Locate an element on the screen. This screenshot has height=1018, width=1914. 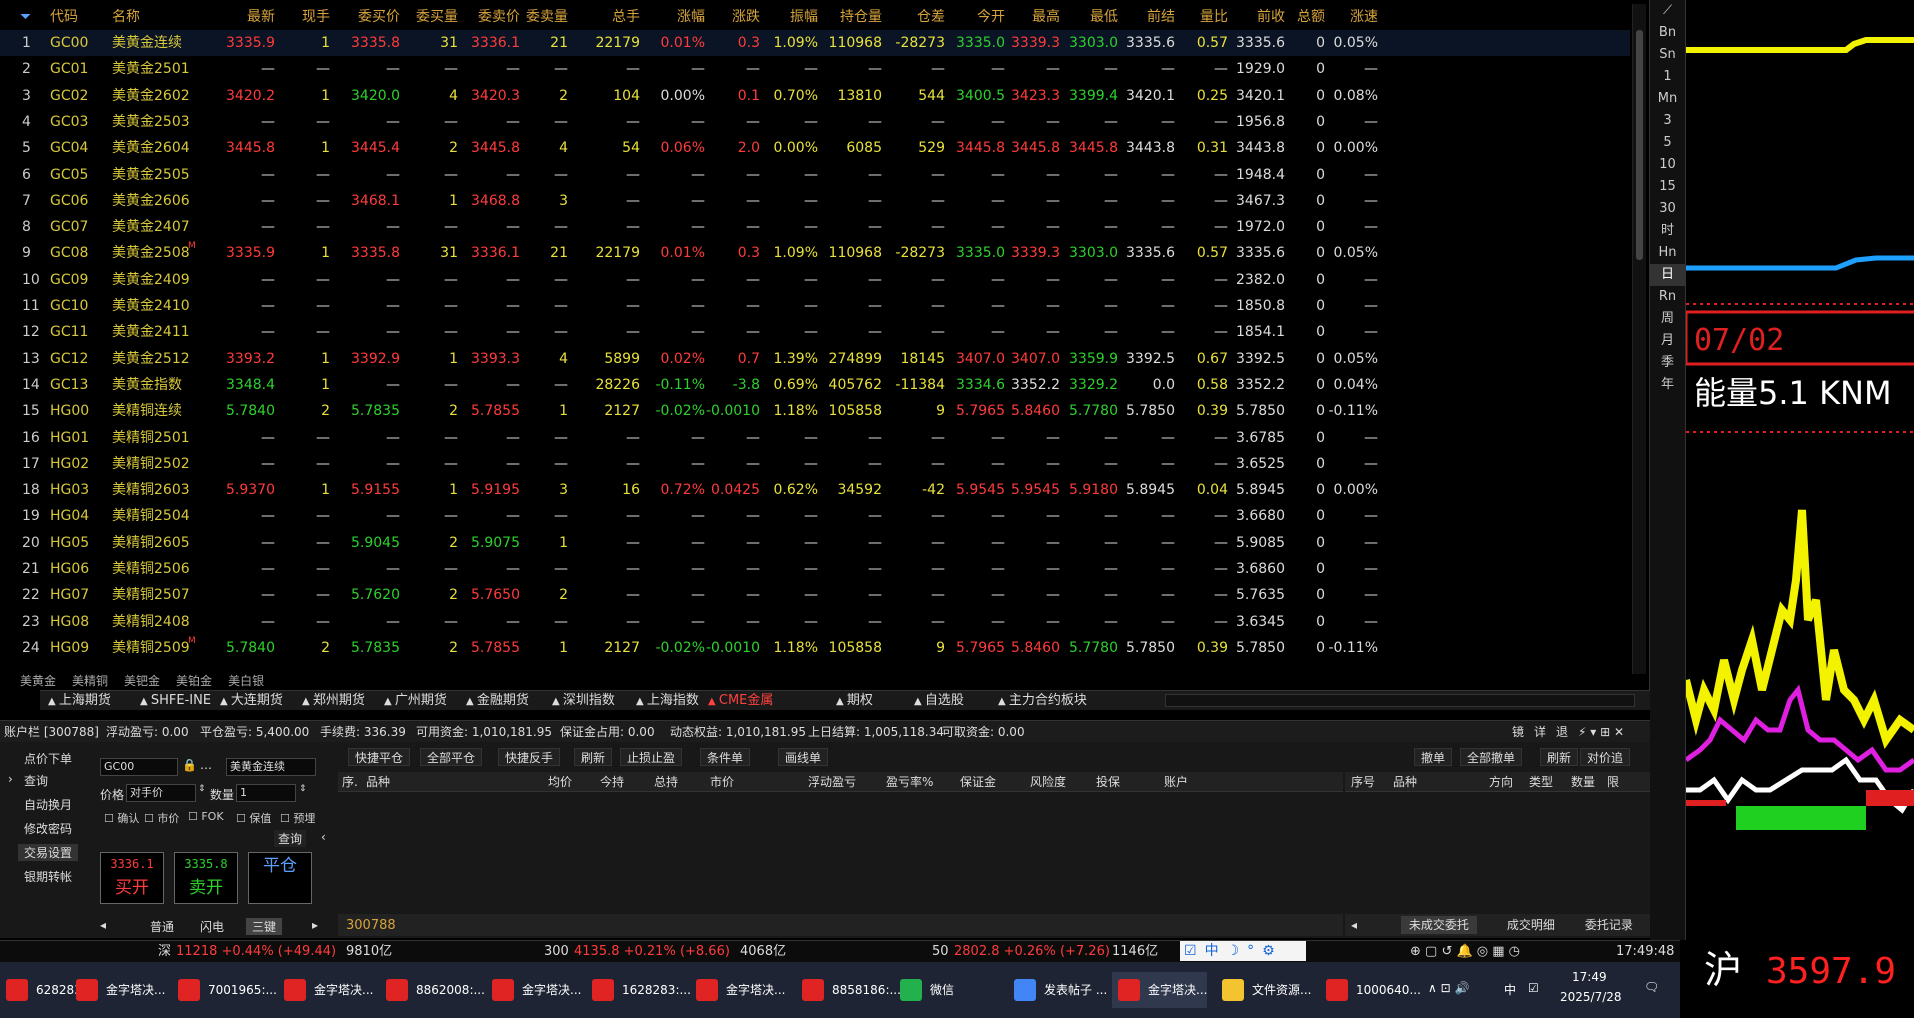
ime-icon: ☽ is located at coordinates (1233, 951).